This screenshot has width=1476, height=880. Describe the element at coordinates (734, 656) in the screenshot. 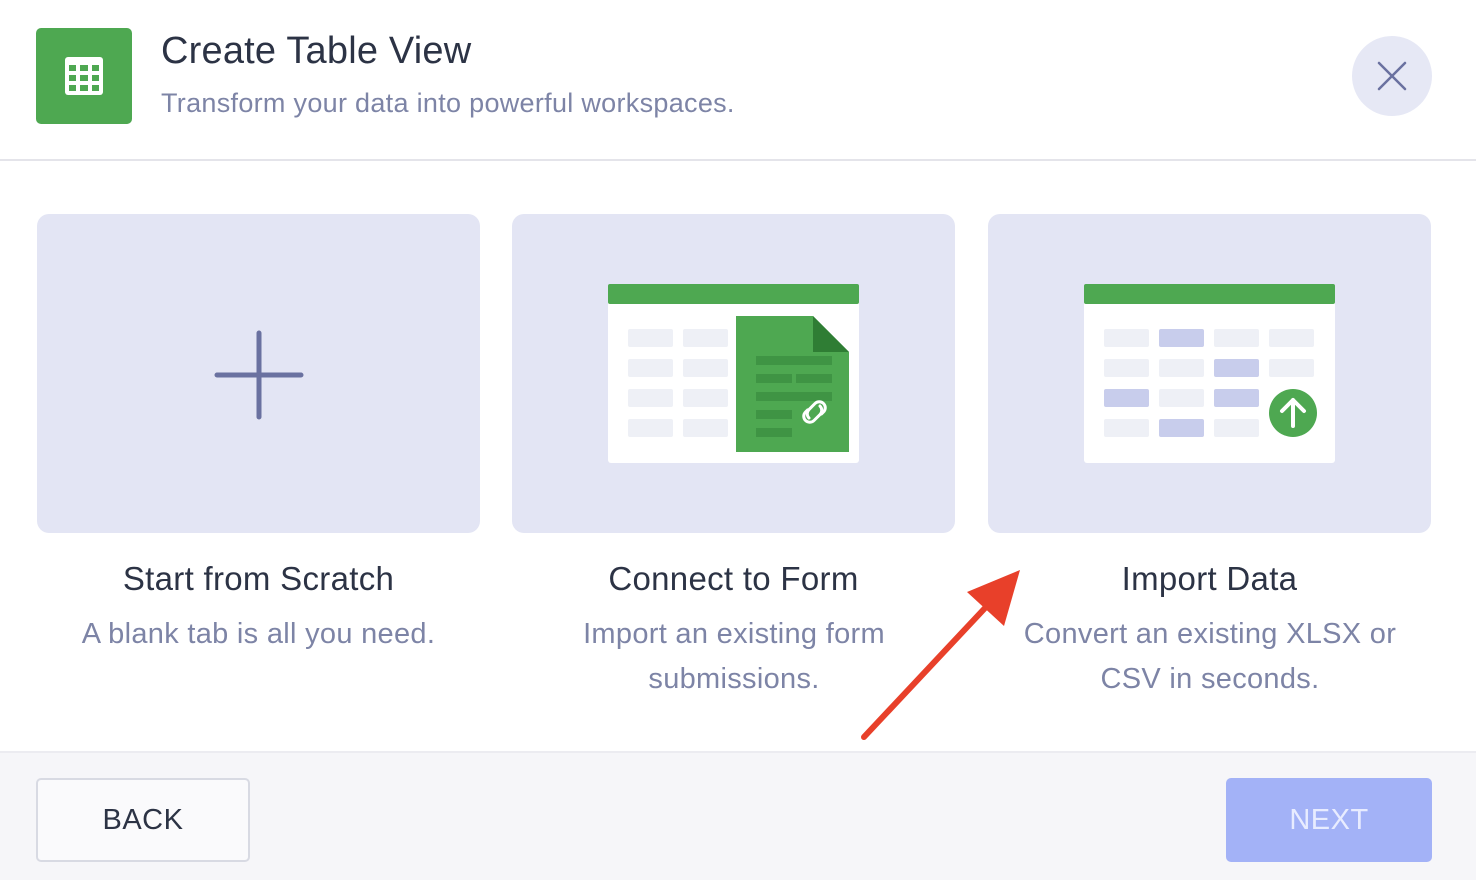

I see `option-desc-connect-to-form: Import an existing form submissions.` at that location.